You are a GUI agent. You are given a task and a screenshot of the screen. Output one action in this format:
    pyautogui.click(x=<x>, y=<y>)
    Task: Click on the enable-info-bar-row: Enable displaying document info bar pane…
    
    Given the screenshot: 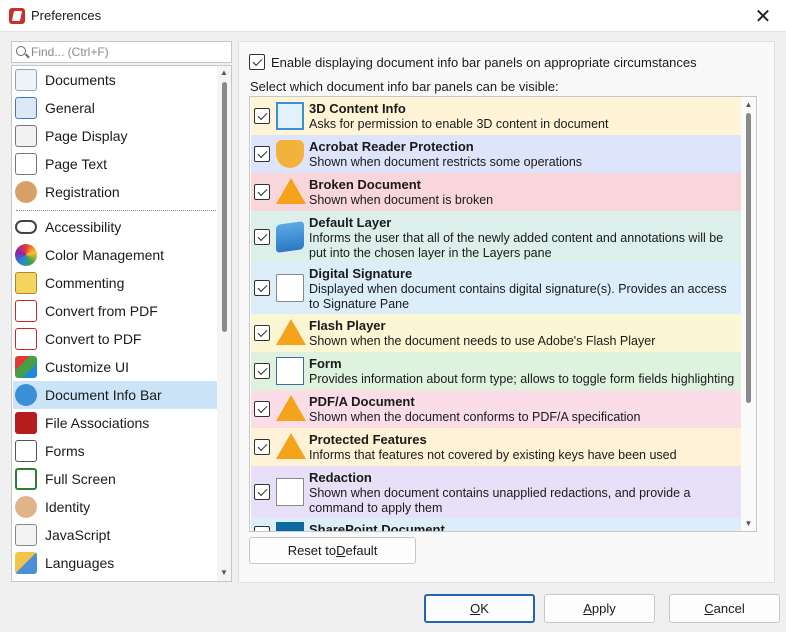 What is the action you would take?
    pyautogui.click(x=473, y=62)
    